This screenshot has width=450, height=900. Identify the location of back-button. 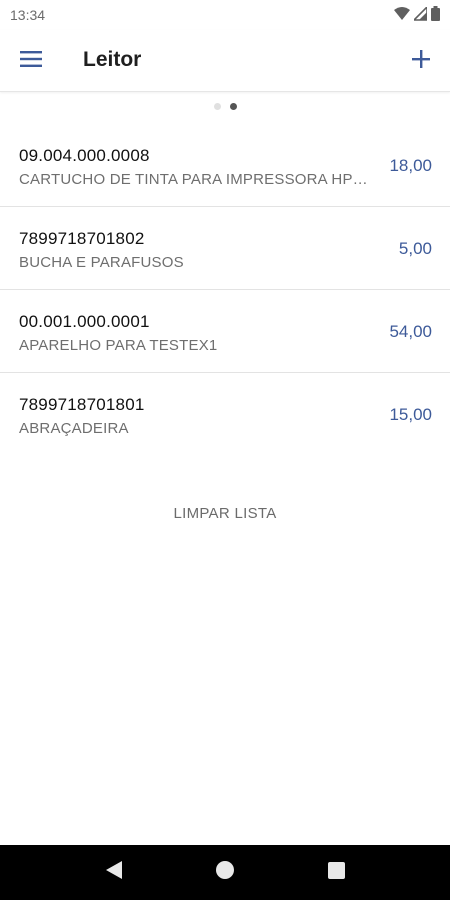
(114, 873).